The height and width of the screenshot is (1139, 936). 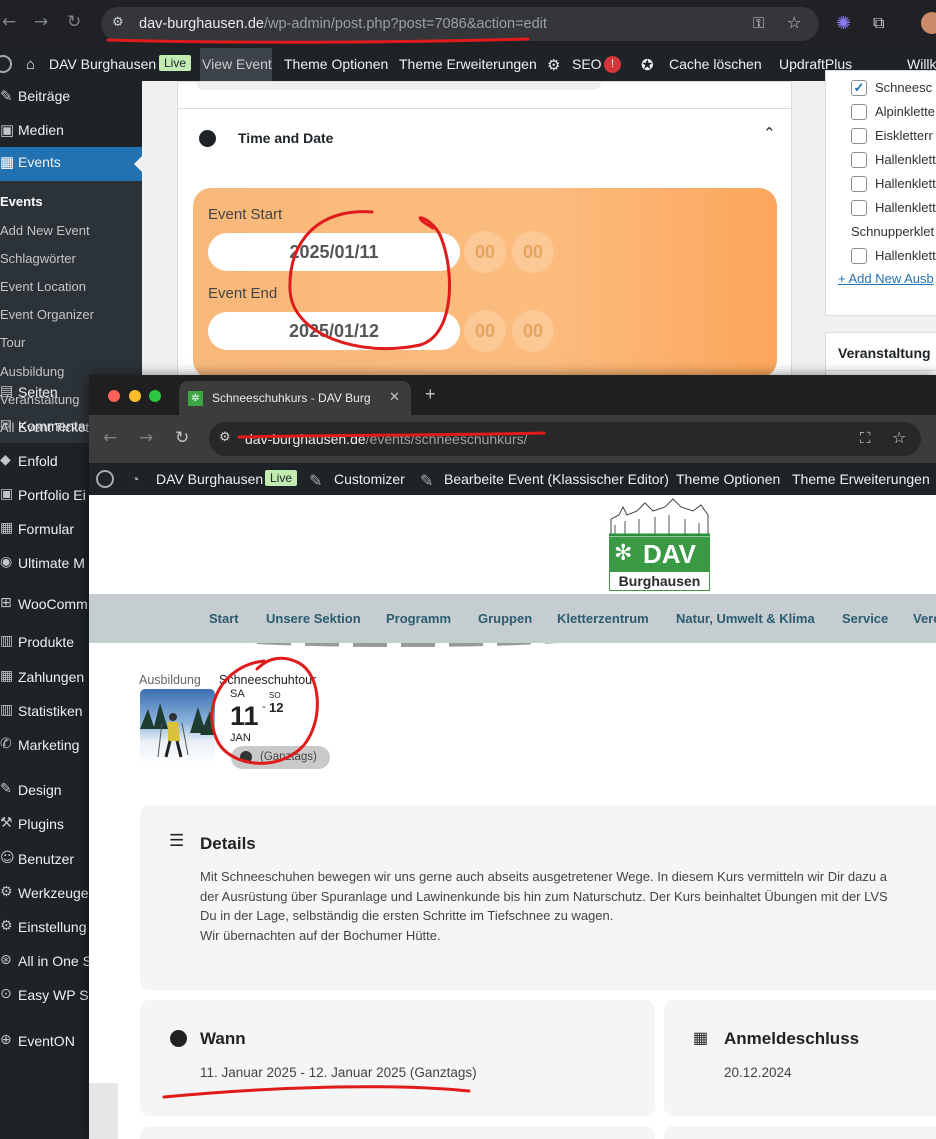 I want to click on sidebar-icon: ⊕, so click(x=6, y=1040).